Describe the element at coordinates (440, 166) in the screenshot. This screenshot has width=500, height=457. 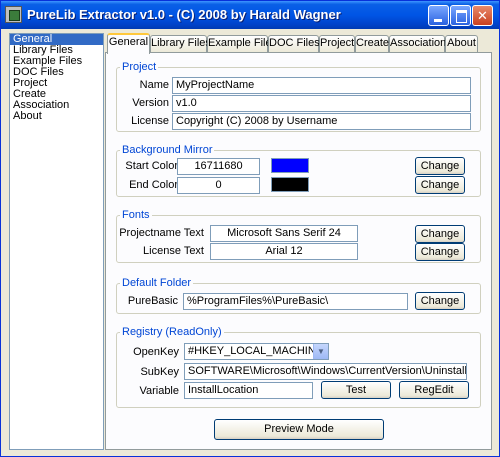
I see `start-color-change-button: Change` at that location.